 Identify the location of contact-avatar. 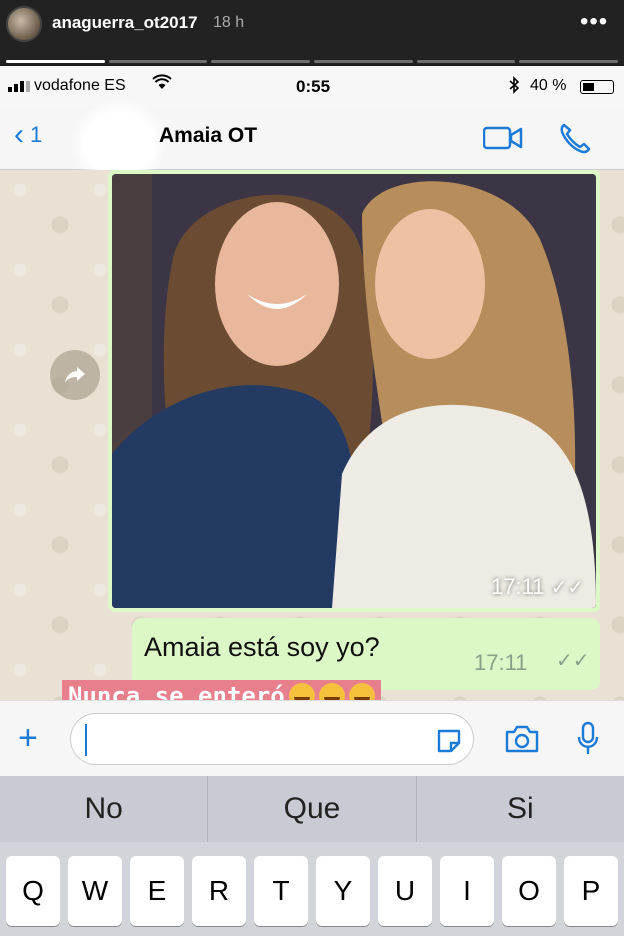
(119, 144).